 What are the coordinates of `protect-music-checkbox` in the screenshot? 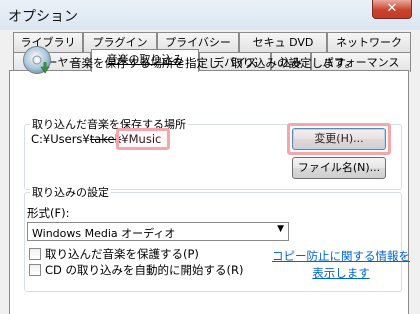 It's located at (35, 254).